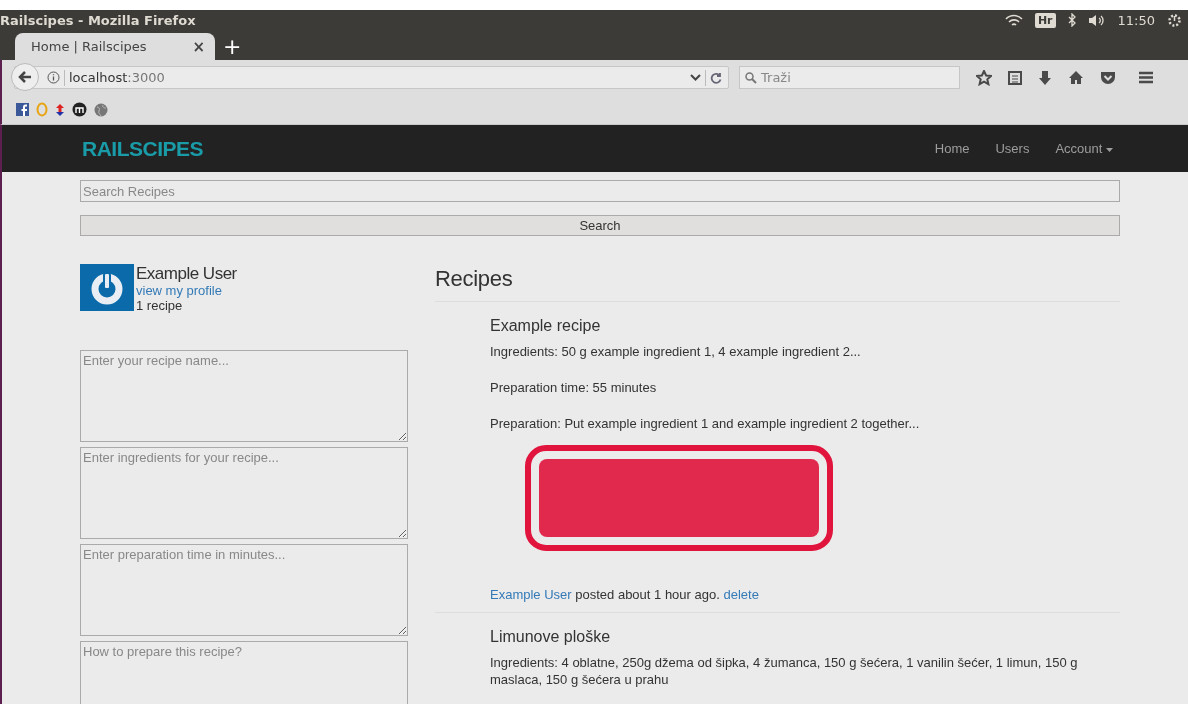  What do you see at coordinates (101, 109) in the screenshot?
I see `globe-icon` at bounding box center [101, 109].